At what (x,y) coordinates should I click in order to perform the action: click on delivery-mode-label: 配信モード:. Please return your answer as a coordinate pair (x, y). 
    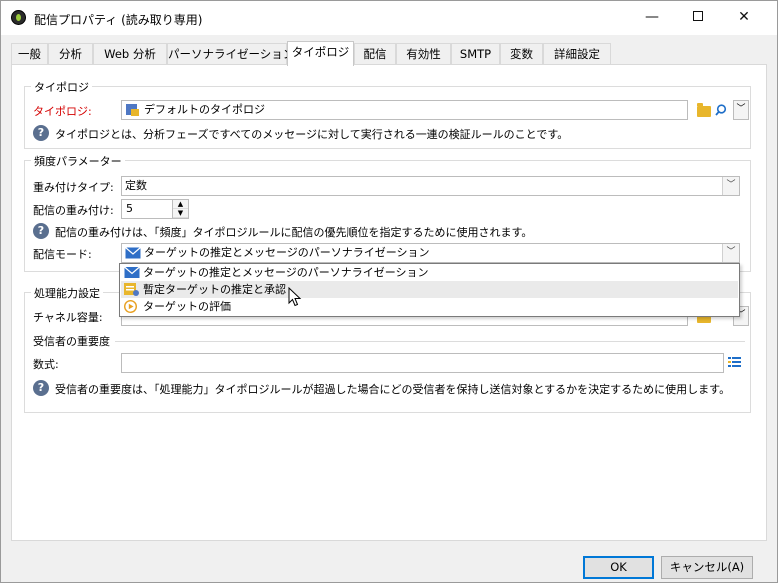
    Looking at the image, I should click on (62, 254).